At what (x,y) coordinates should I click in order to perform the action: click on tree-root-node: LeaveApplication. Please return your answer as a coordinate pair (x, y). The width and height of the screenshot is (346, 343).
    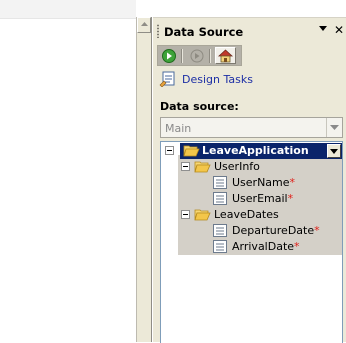
    Looking at the image, I should click on (261, 151).